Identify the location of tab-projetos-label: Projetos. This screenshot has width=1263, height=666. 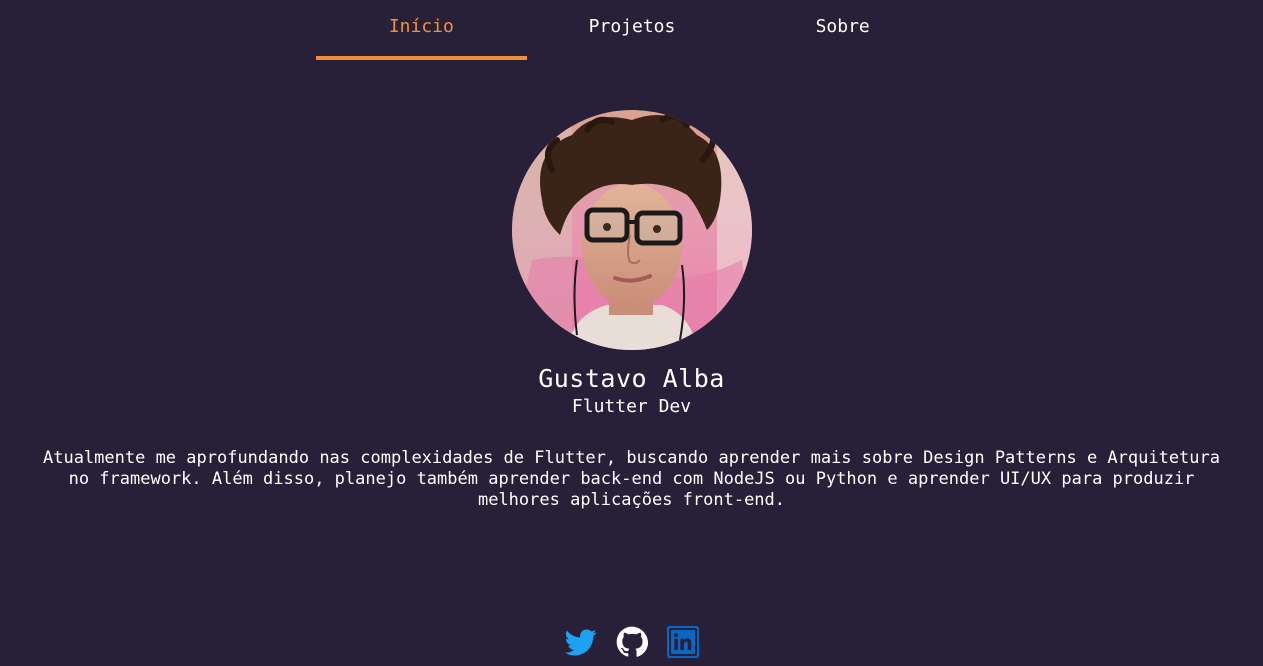
(632, 26).